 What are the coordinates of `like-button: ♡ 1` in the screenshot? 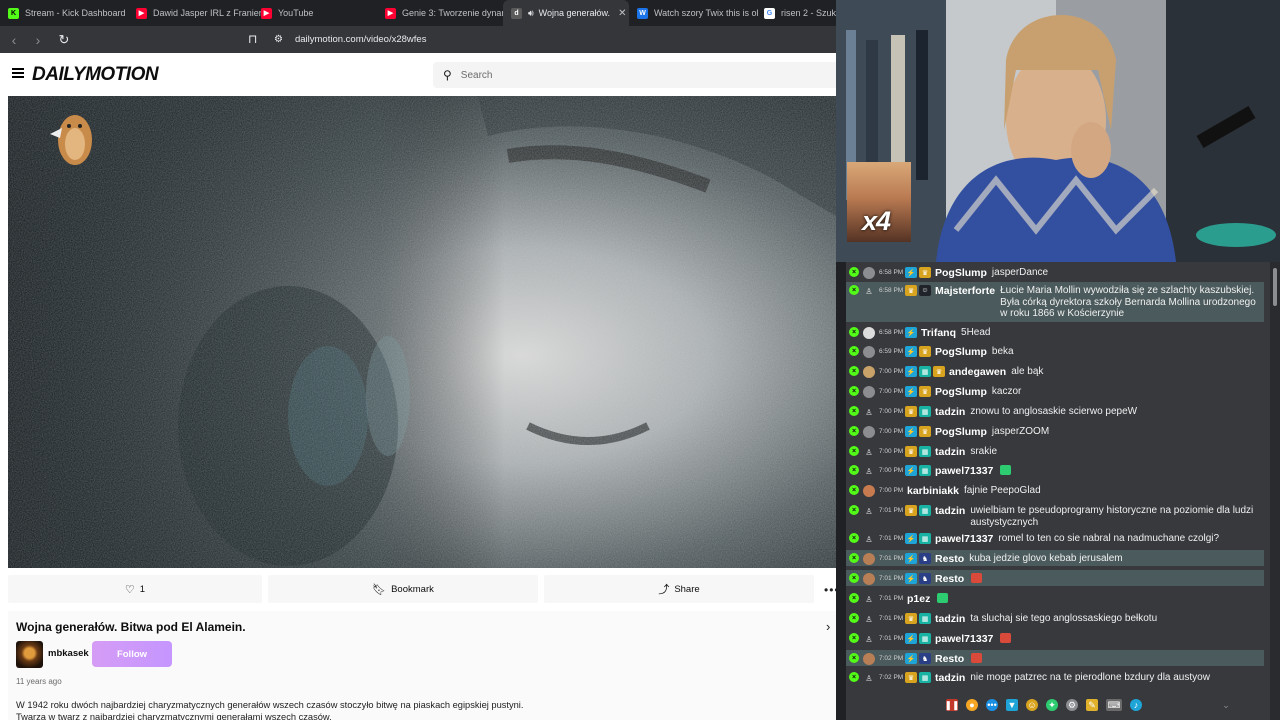 It's located at (135, 589).